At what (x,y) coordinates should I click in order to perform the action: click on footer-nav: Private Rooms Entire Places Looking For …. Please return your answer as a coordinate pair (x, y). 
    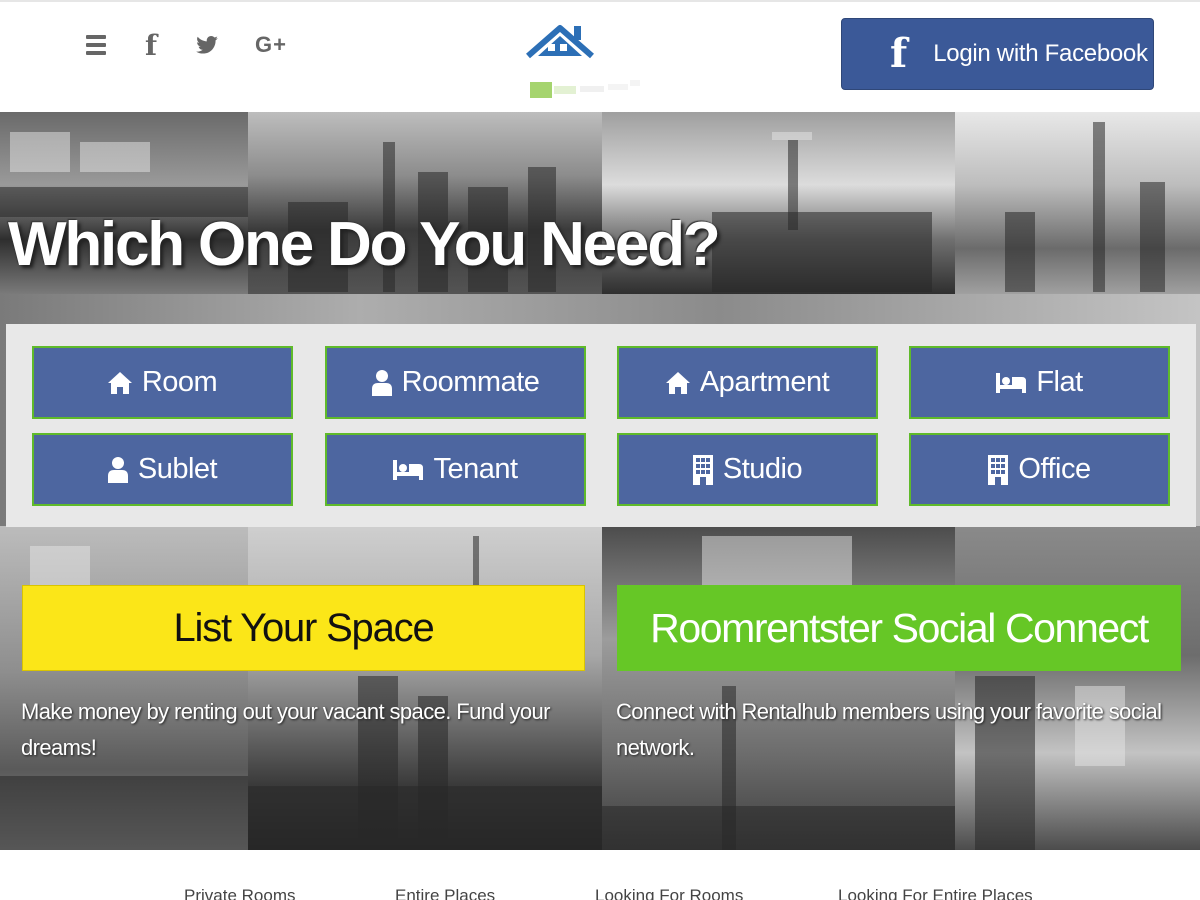
    Looking at the image, I should click on (600, 875).